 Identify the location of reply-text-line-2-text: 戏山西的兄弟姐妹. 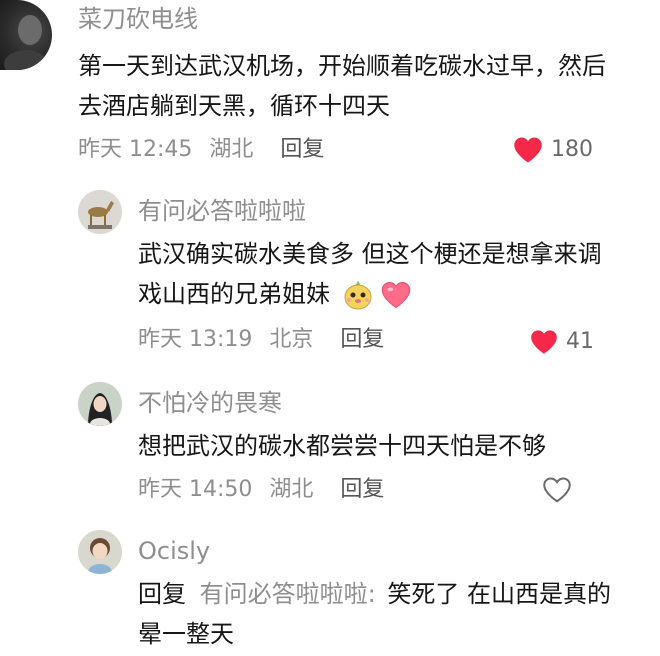
(234, 294).